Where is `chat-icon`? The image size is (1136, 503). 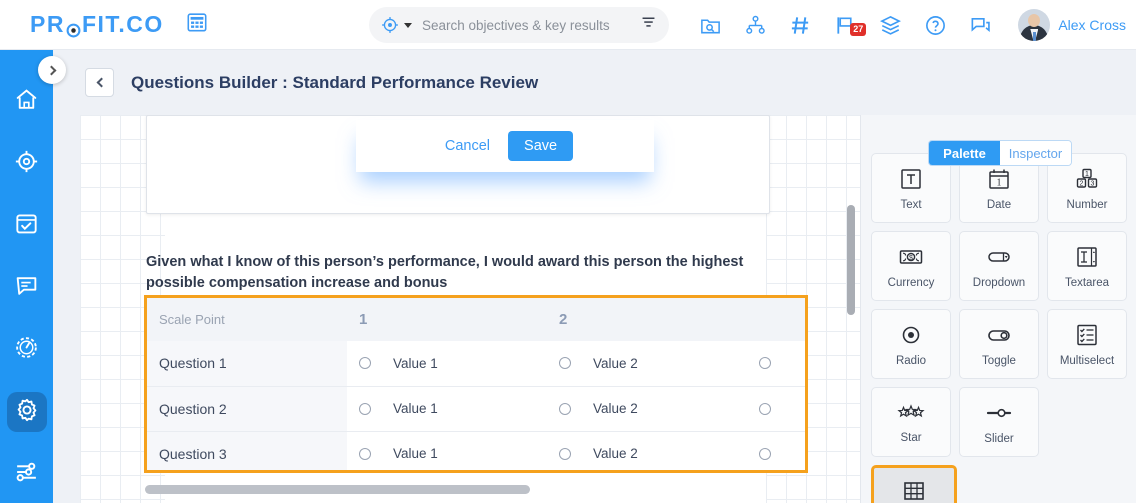 chat-icon is located at coordinates (980, 25).